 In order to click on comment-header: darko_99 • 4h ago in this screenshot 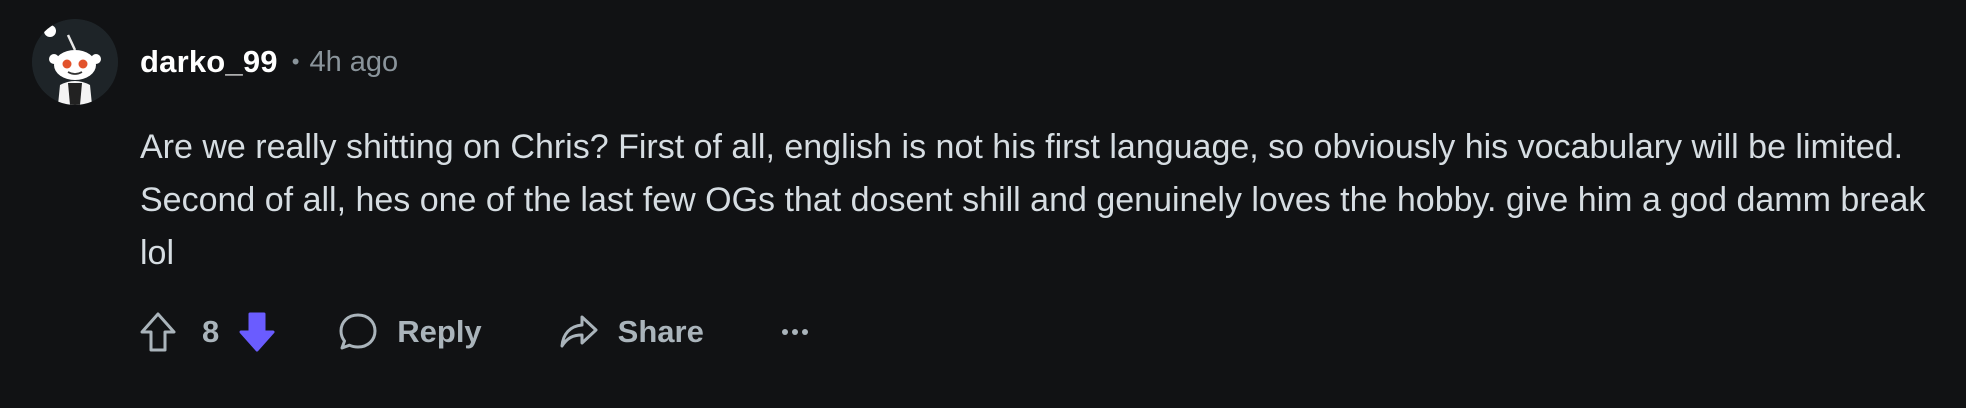, I will do `click(269, 62)`.